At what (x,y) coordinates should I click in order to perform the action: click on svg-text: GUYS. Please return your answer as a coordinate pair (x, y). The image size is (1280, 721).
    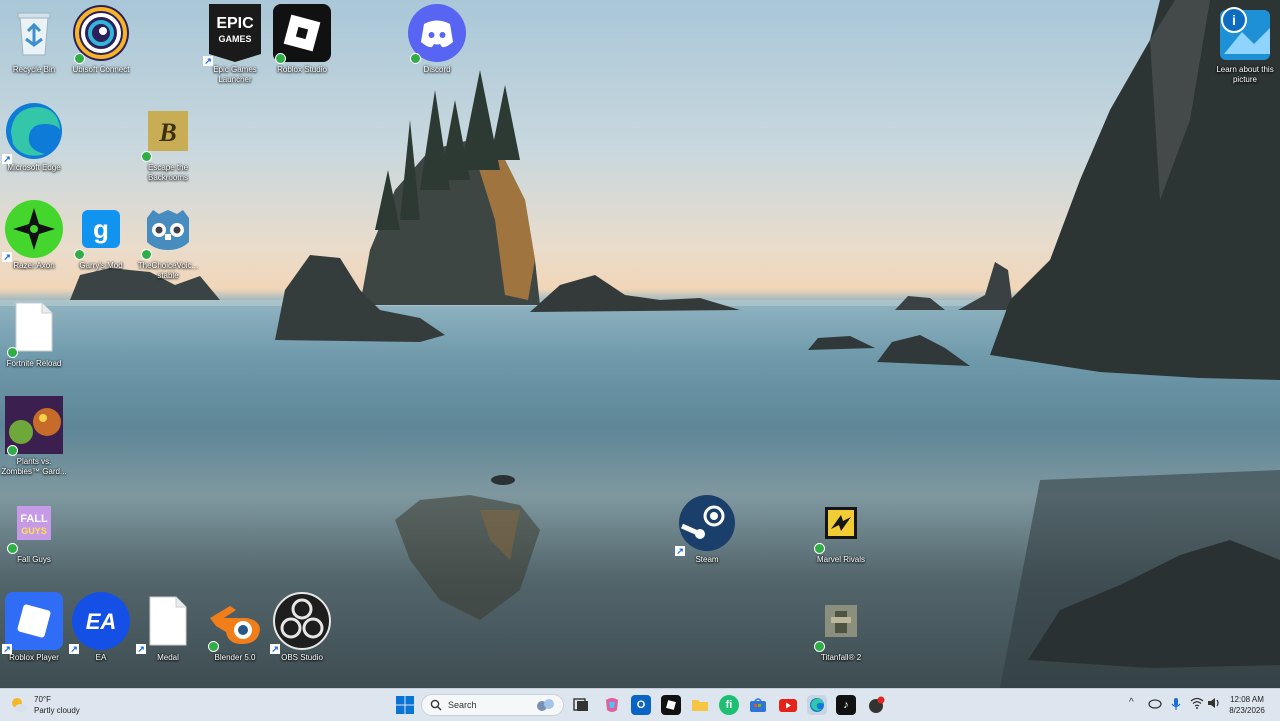
    Looking at the image, I should click on (34, 531).